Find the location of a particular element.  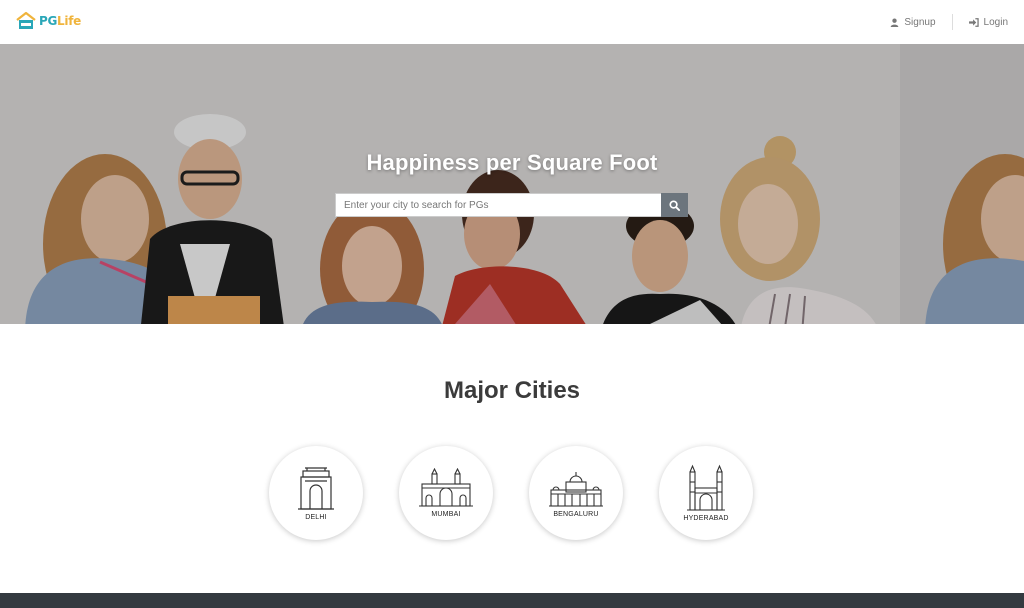

city-card-hyderabad: HYDERABAD is located at coordinates (706, 493).